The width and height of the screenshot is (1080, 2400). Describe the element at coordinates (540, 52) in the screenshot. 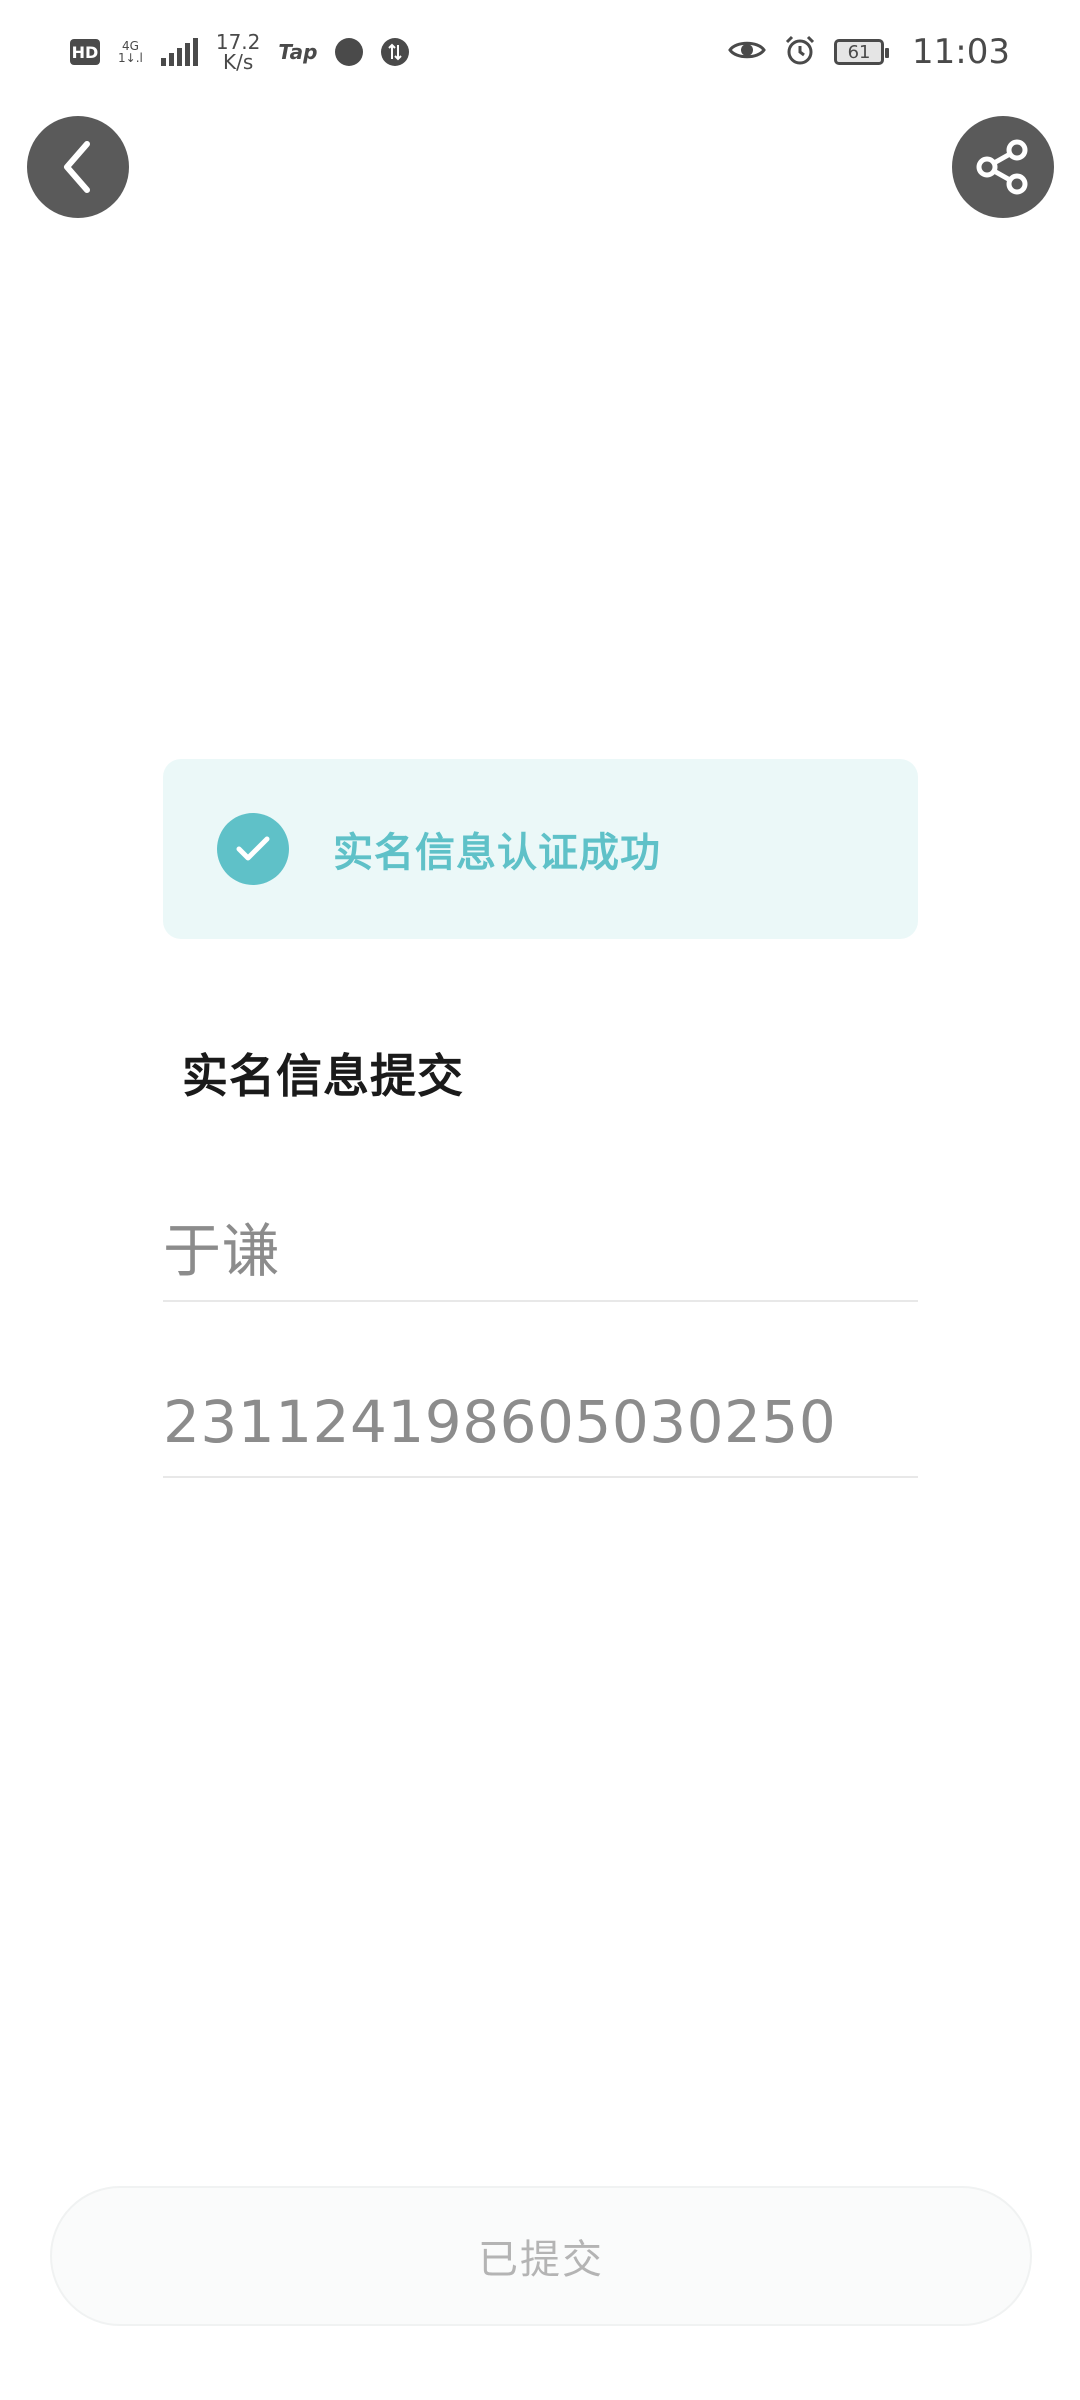

I see `status-bar: HD 4G 1↓.l 17.2 K/s Tap 61 11:03` at that location.